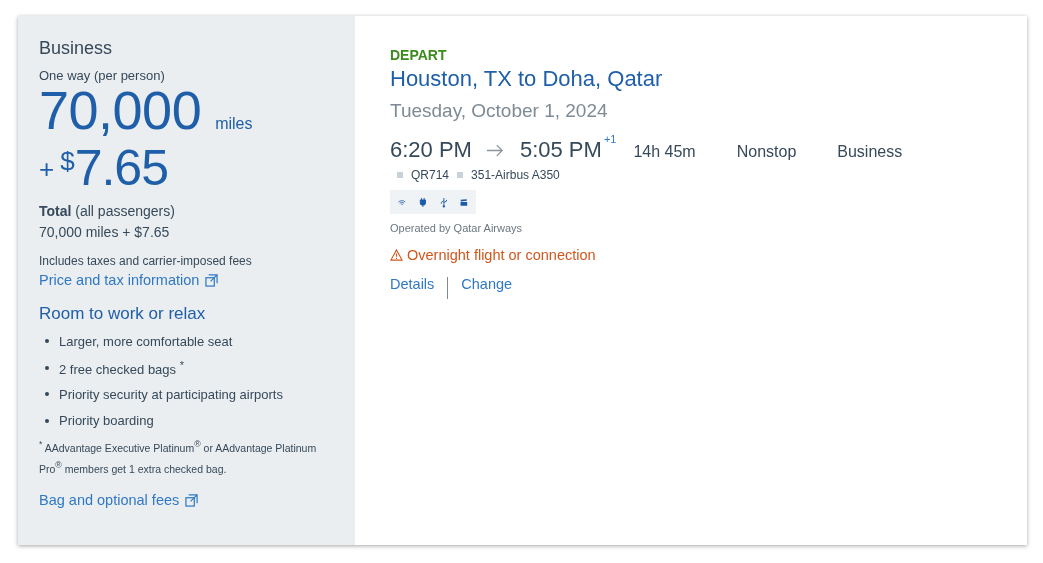 This screenshot has height=563, width=1043. I want to click on plus-sign: +, so click(47, 169).